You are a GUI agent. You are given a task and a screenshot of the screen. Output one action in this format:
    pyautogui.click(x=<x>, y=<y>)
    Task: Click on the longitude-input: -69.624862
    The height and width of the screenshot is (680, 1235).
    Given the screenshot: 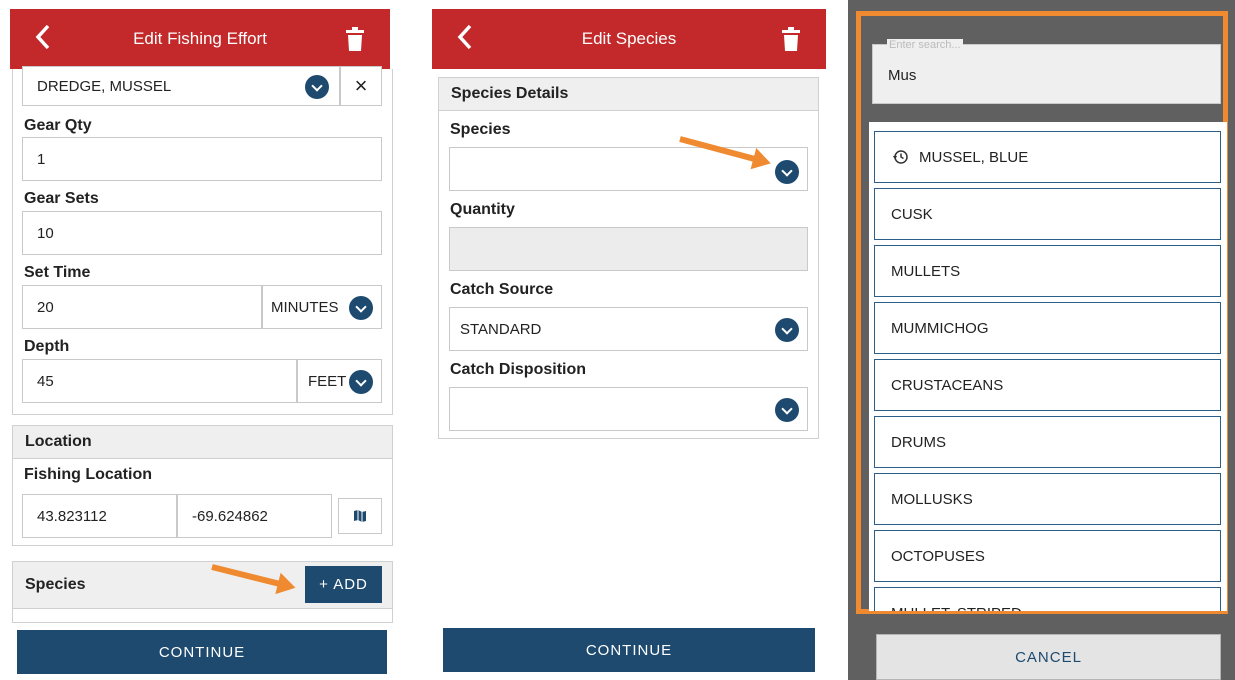 What is the action you would take?
    pyautogui.click(x=254, y=516)
    